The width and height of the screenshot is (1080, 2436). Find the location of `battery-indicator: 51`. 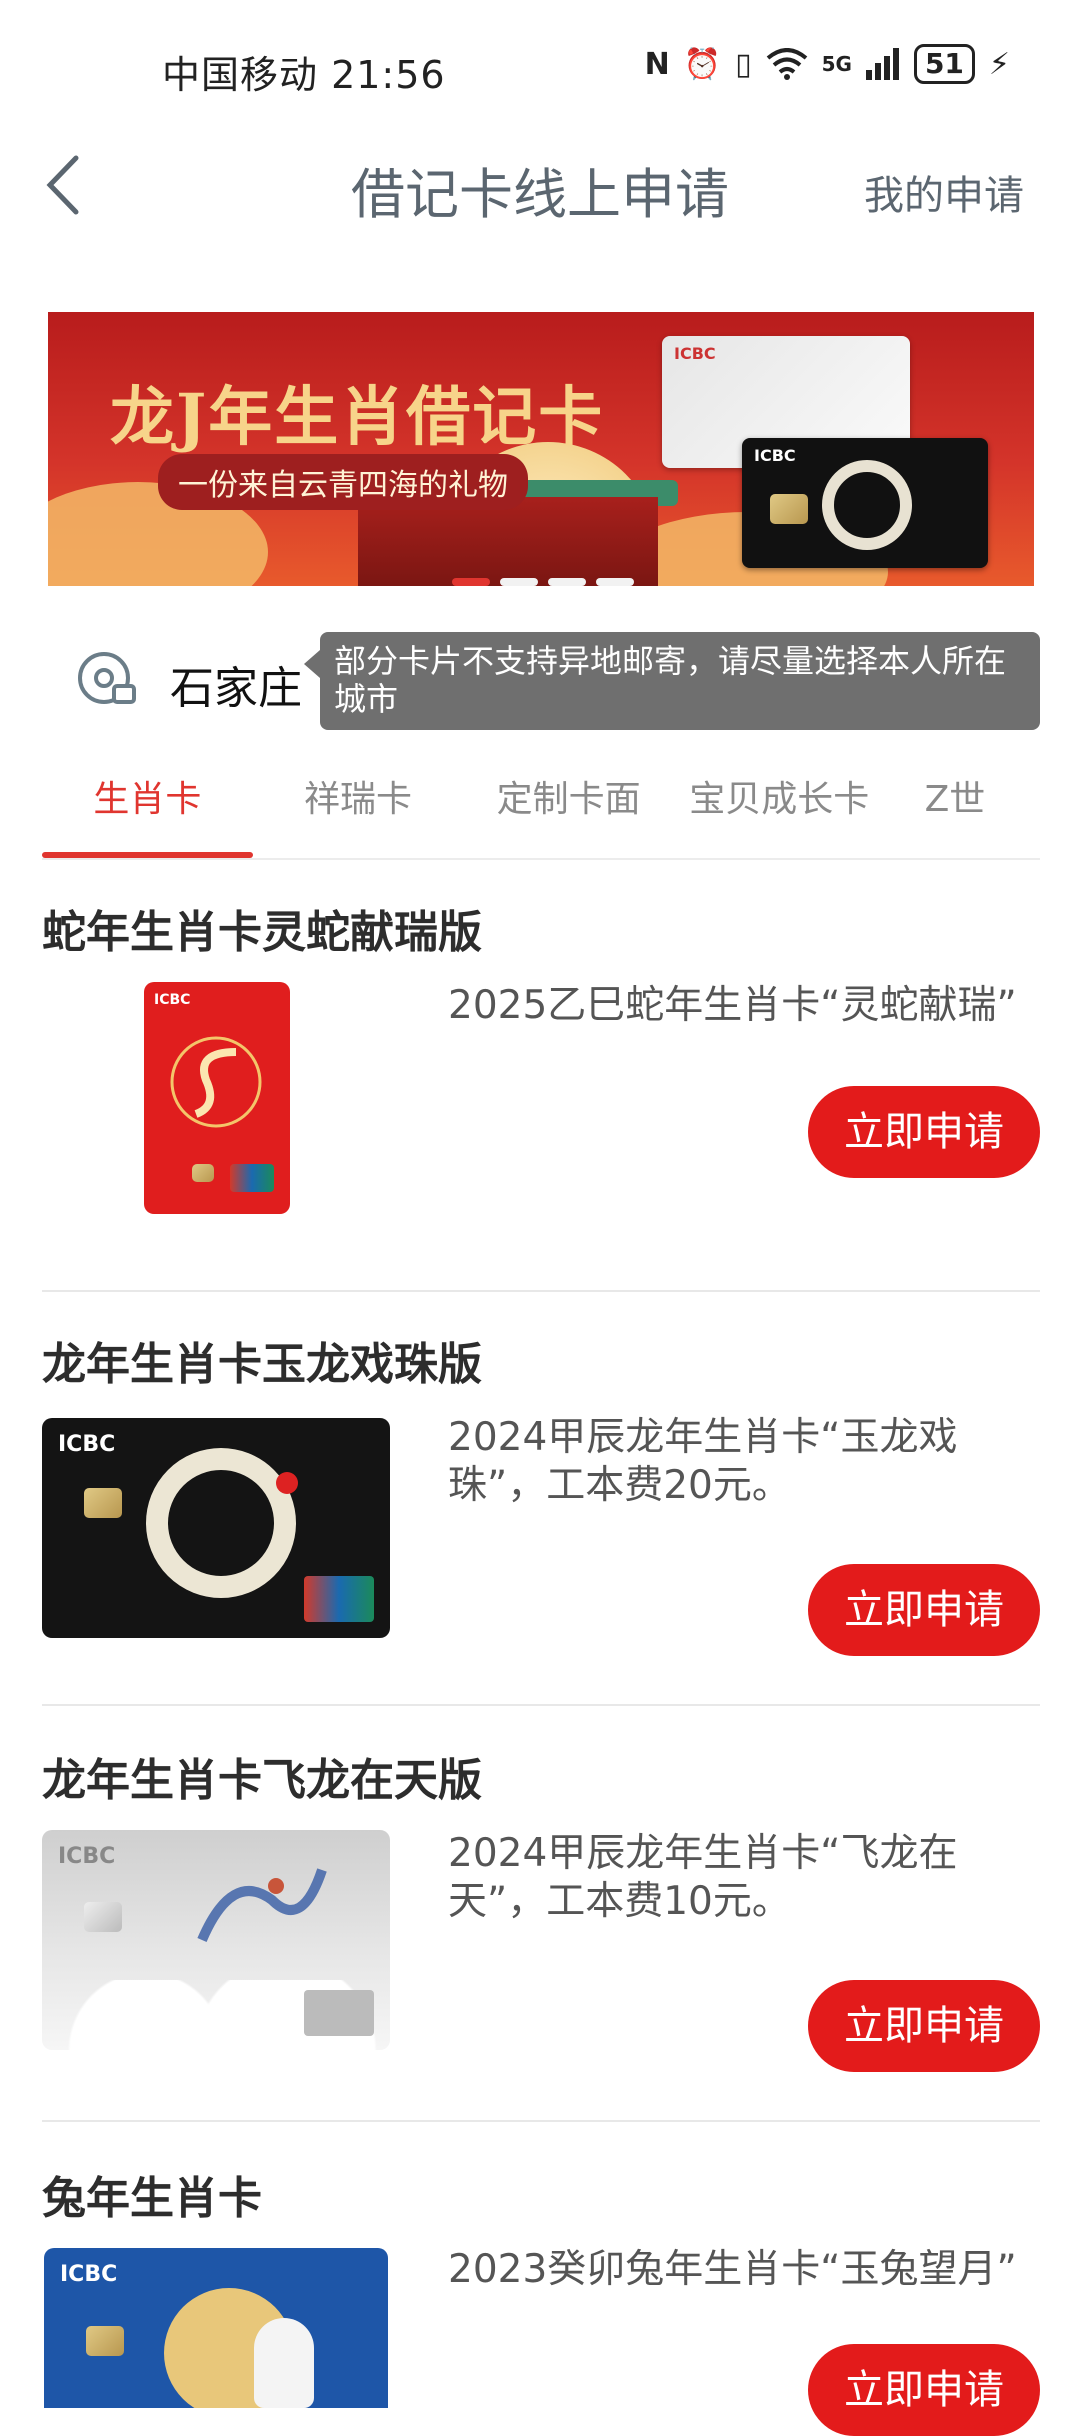

battery-indicator: 51 is located at coordinates (944, 64).